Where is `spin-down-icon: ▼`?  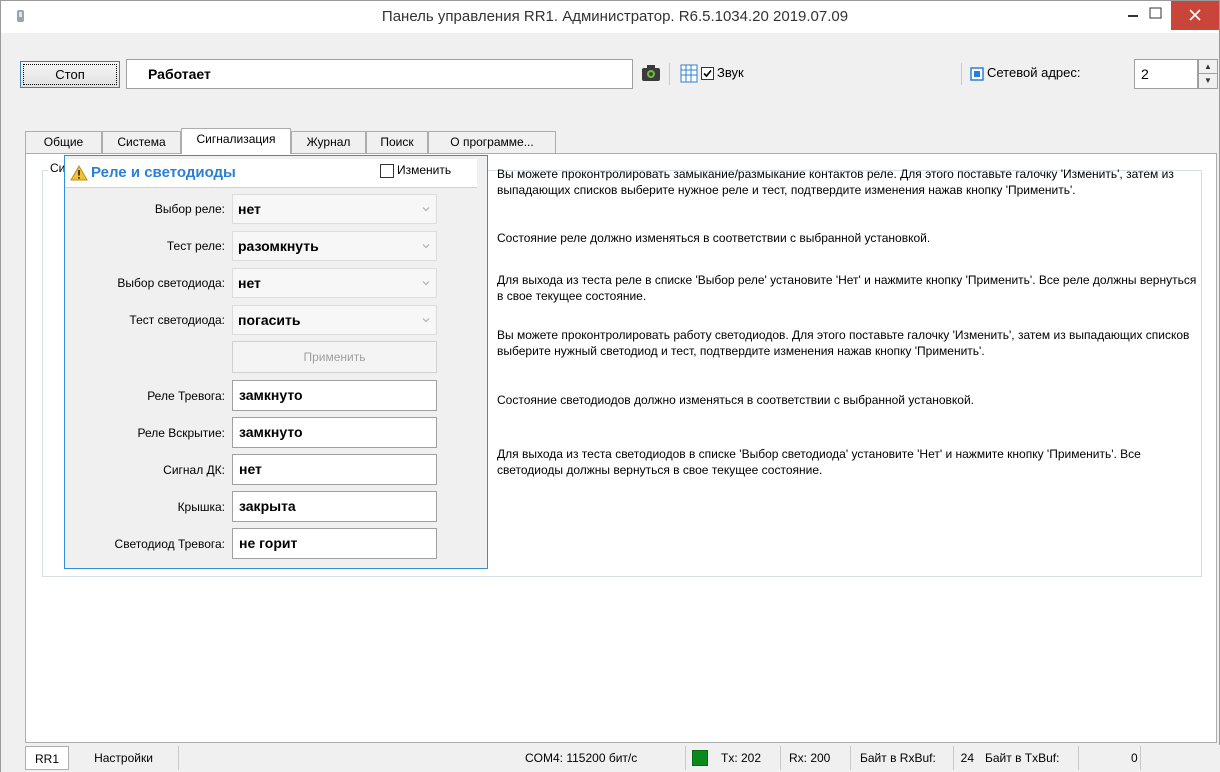
spin-down-icon: ▼ is located at coordinates (1208, 81).